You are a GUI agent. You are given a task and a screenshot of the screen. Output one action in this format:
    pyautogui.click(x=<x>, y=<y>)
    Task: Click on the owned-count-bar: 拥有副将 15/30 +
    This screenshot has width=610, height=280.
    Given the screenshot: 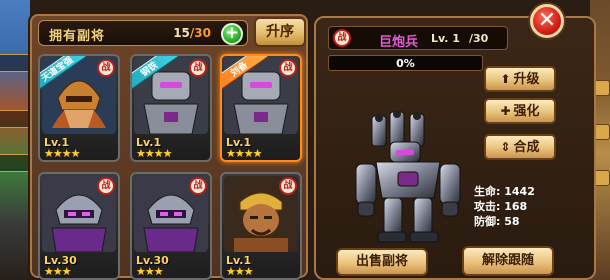 What is the action you would take?
    pyautogui.click(x=143, y=33)
    